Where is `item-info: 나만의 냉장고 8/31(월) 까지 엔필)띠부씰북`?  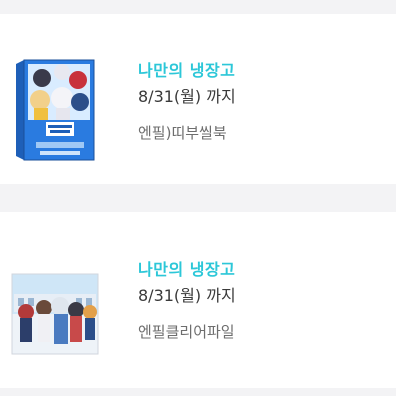 item-info: 나만의 냉장고 8/31(월) 까지 엔필)띠부씰북 is located at coordinates (187, 102).